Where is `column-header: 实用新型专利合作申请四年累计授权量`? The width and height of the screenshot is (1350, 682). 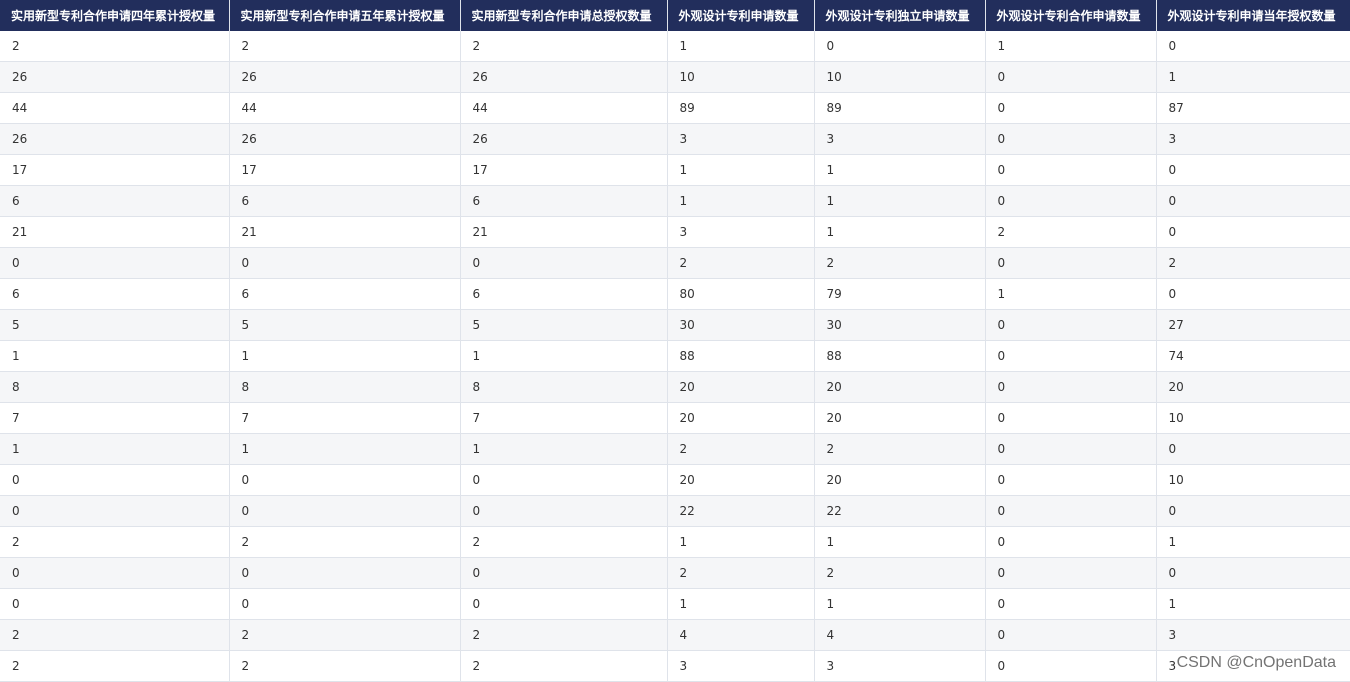 column-header: 实用新型专利合作申请四年累计授权量 is located at coordinates (115, 15).